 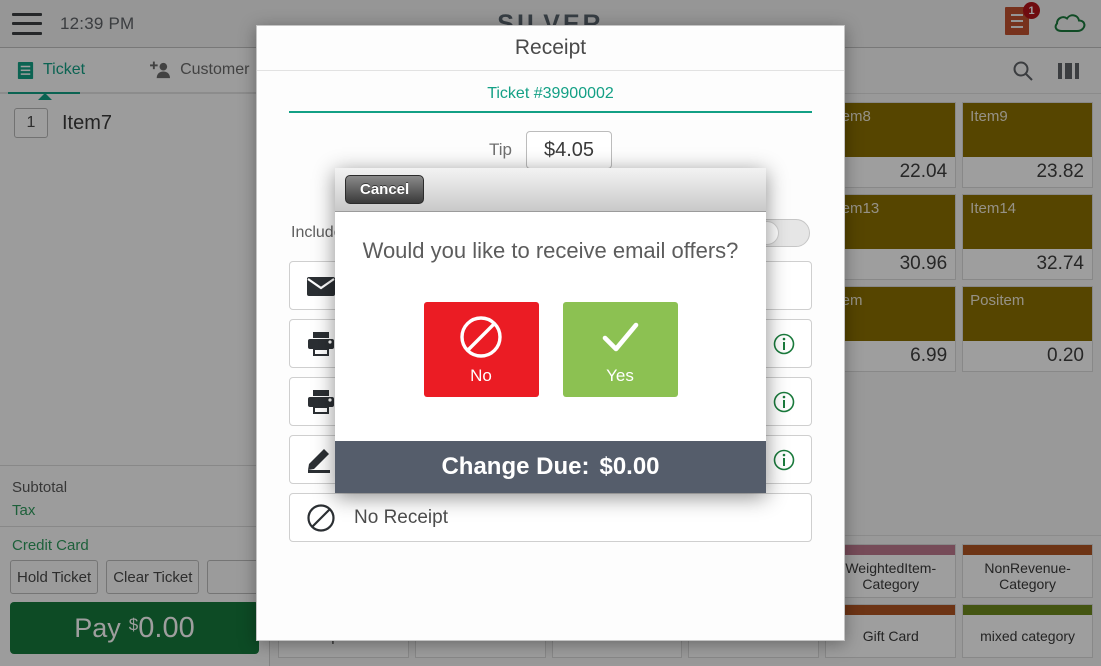 I want to click on tip-row: Tip $4.05, so click(x=550, y=150).